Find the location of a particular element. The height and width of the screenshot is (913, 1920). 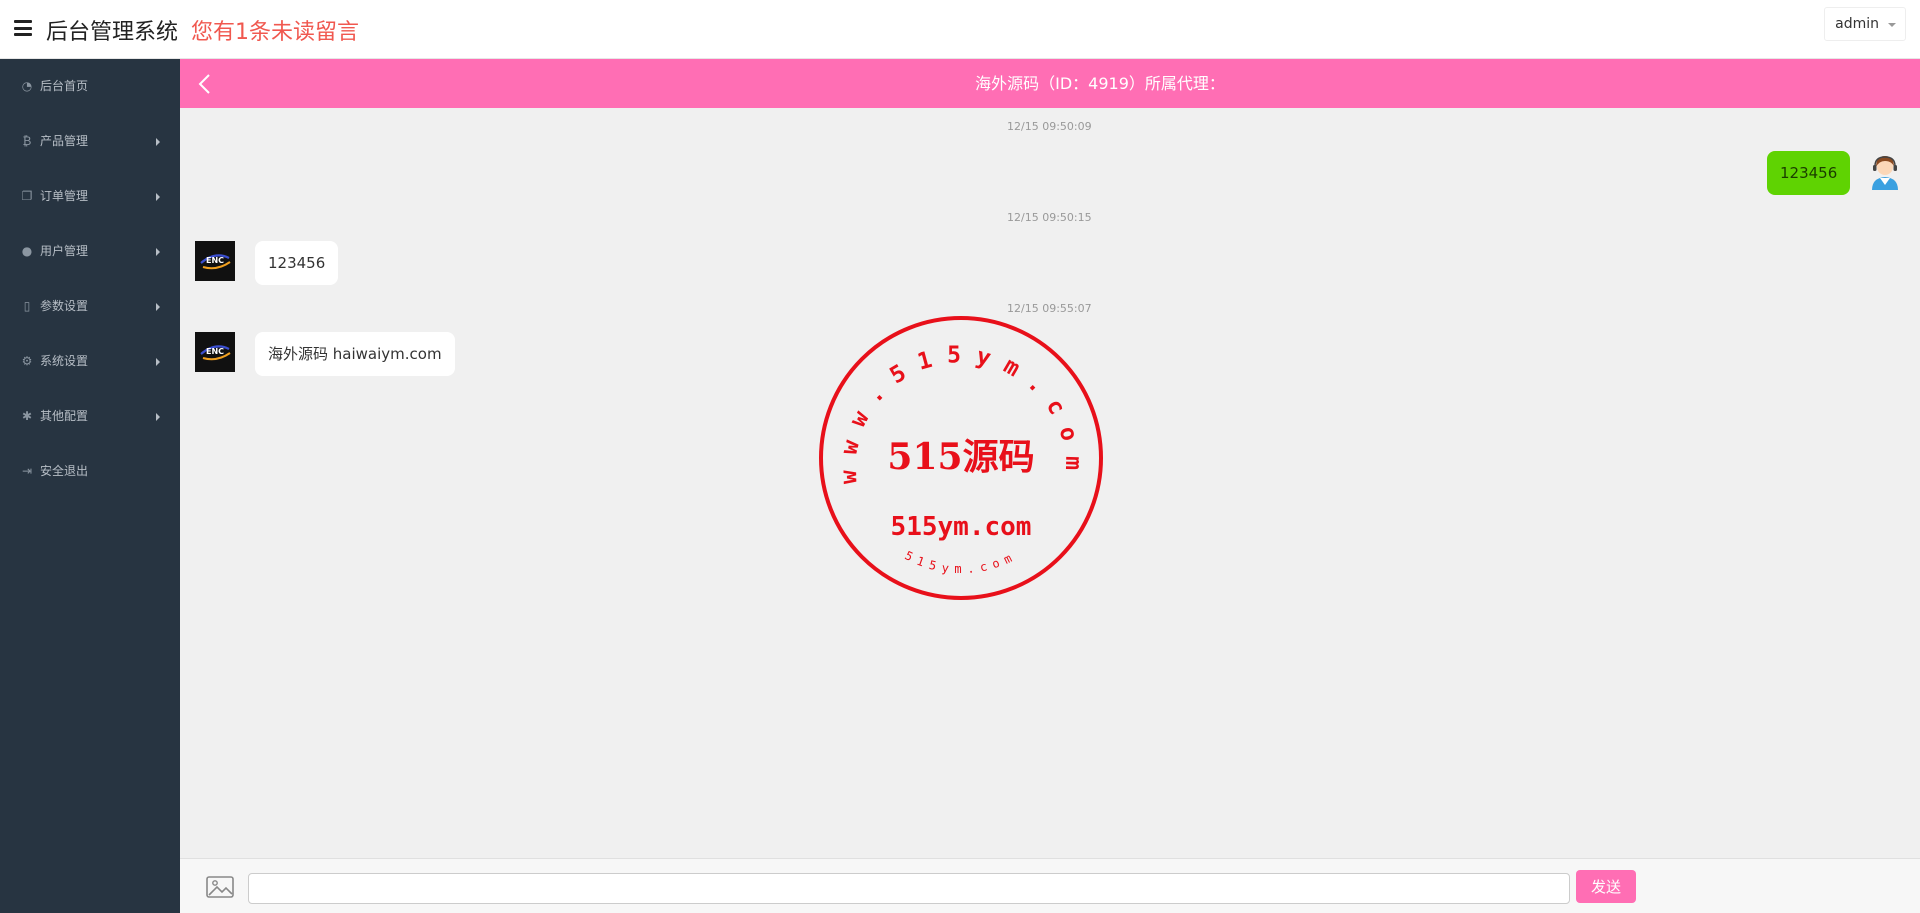

chat-title: 海外源码（ID：4919）所属代理： is located at coordinates (1100, 83).